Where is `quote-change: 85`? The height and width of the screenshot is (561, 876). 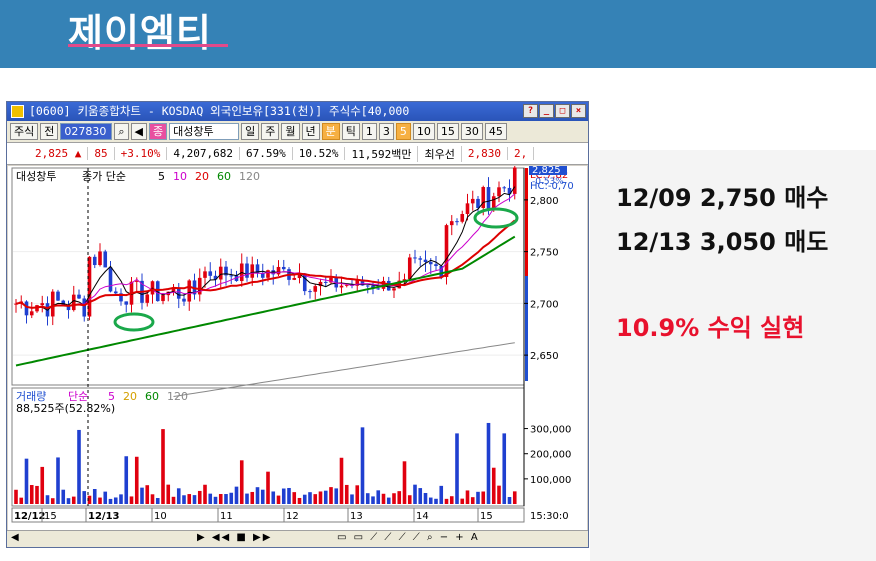
quote-change: 85 is located at coordinates (101, 153).